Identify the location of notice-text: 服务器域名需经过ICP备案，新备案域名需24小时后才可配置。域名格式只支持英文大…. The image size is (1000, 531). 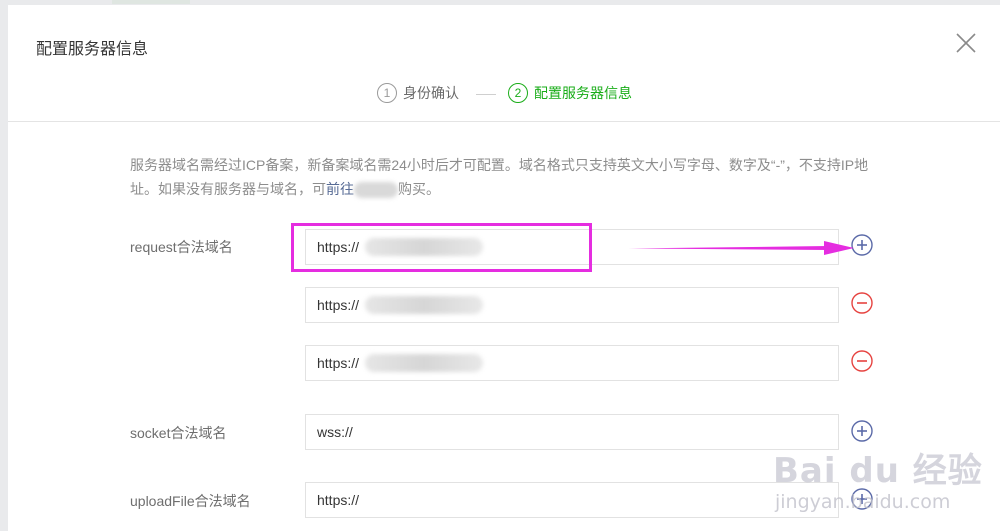
(499, 177).